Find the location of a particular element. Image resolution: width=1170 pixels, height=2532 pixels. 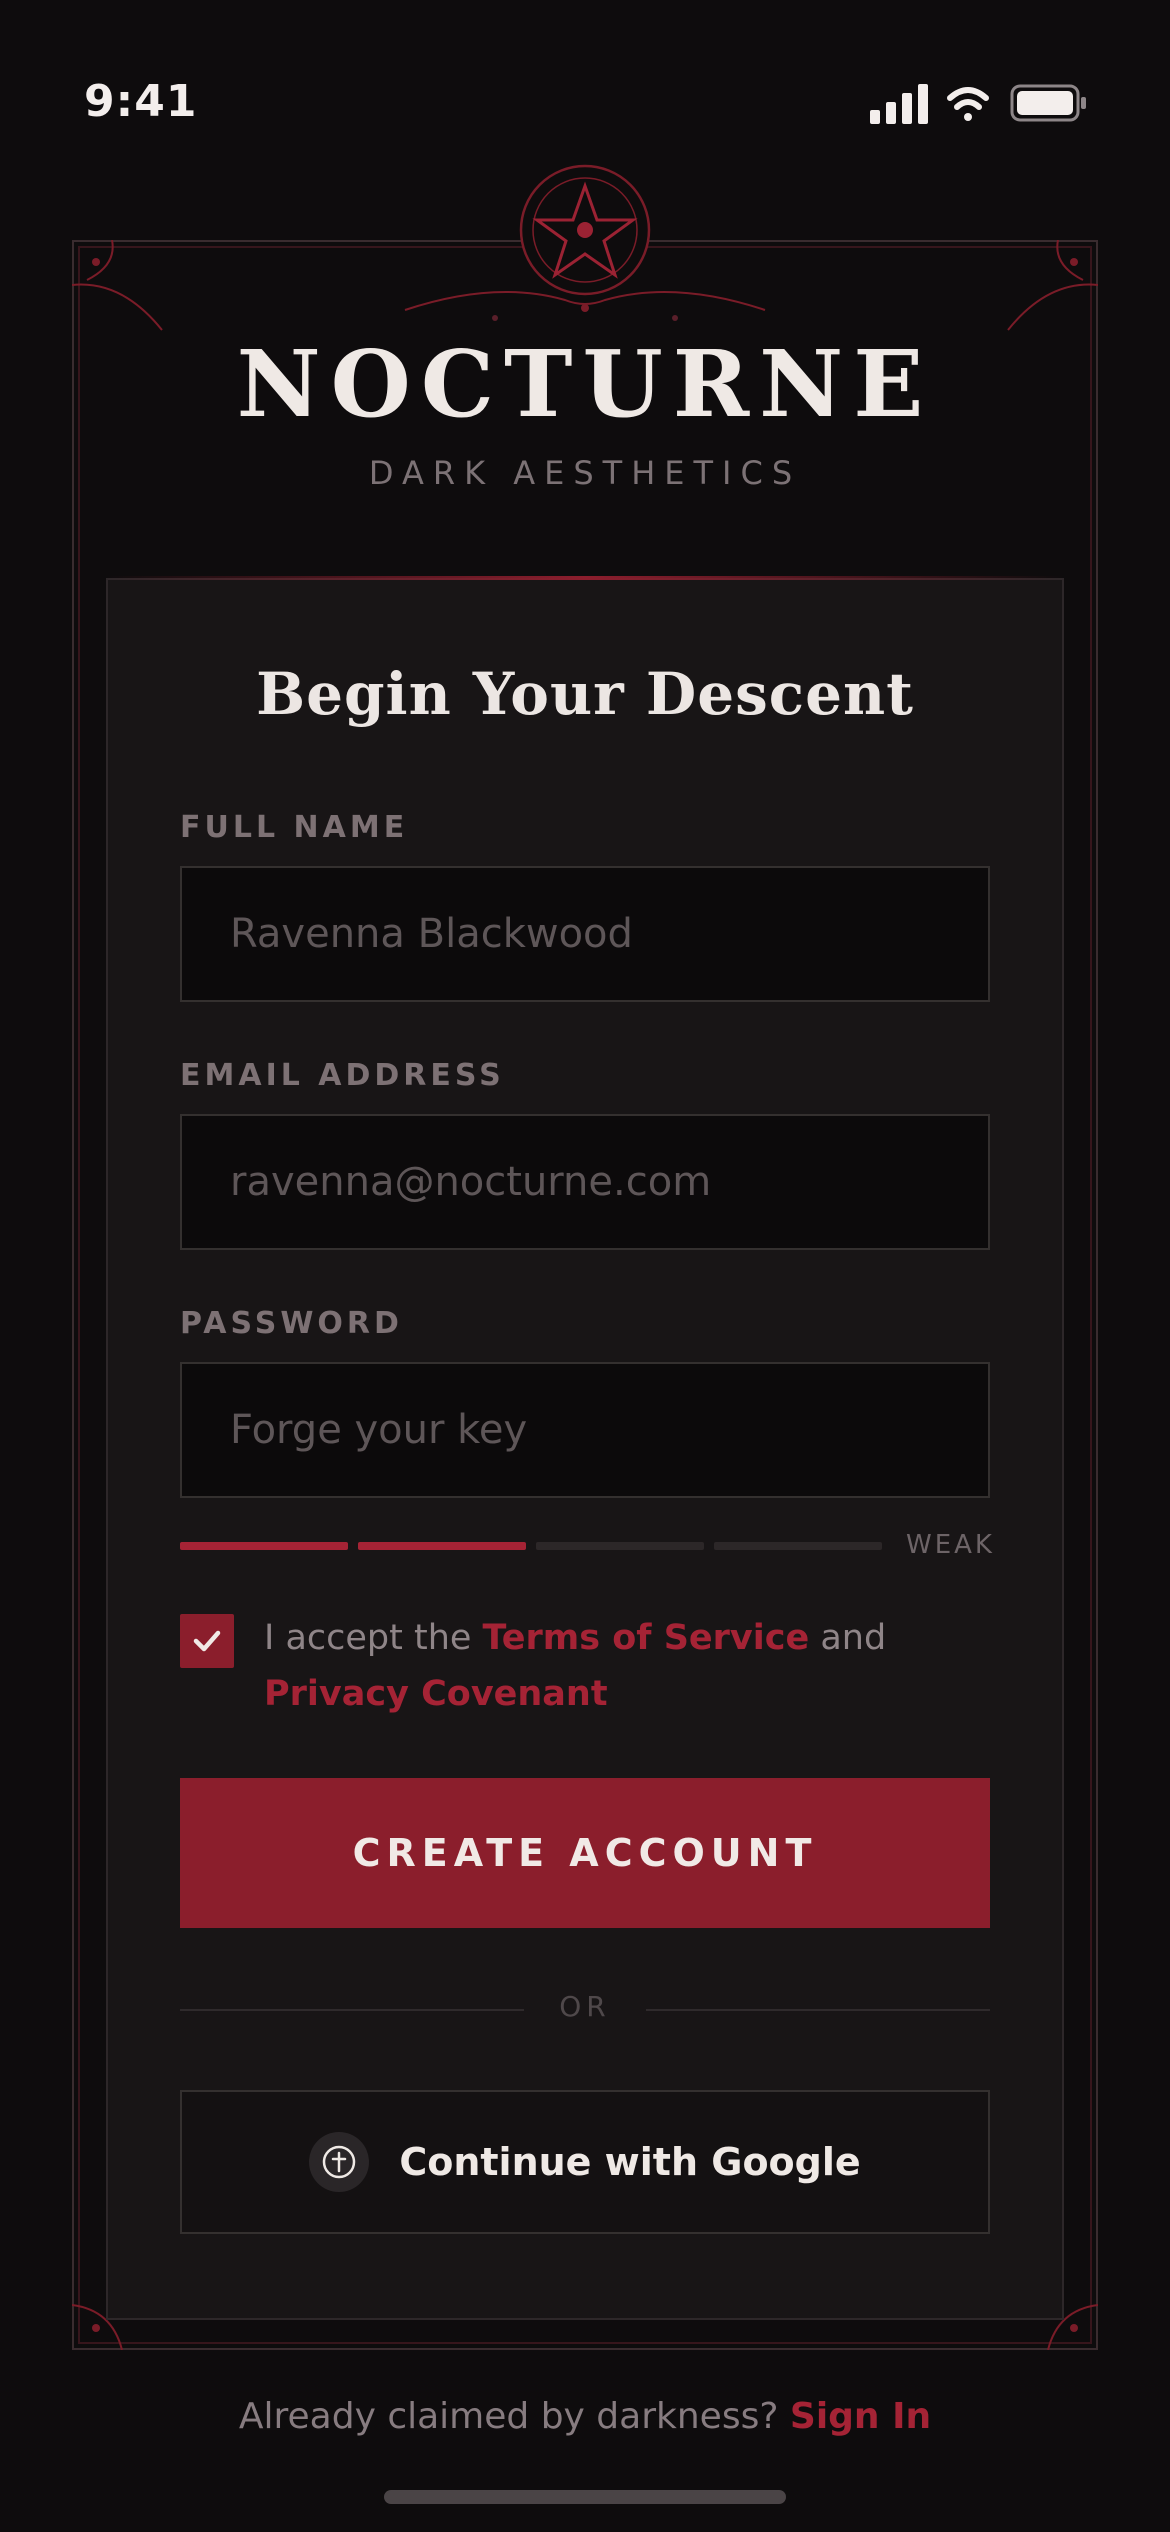

status-time: 9:41 is located at coordinates (141, 101).